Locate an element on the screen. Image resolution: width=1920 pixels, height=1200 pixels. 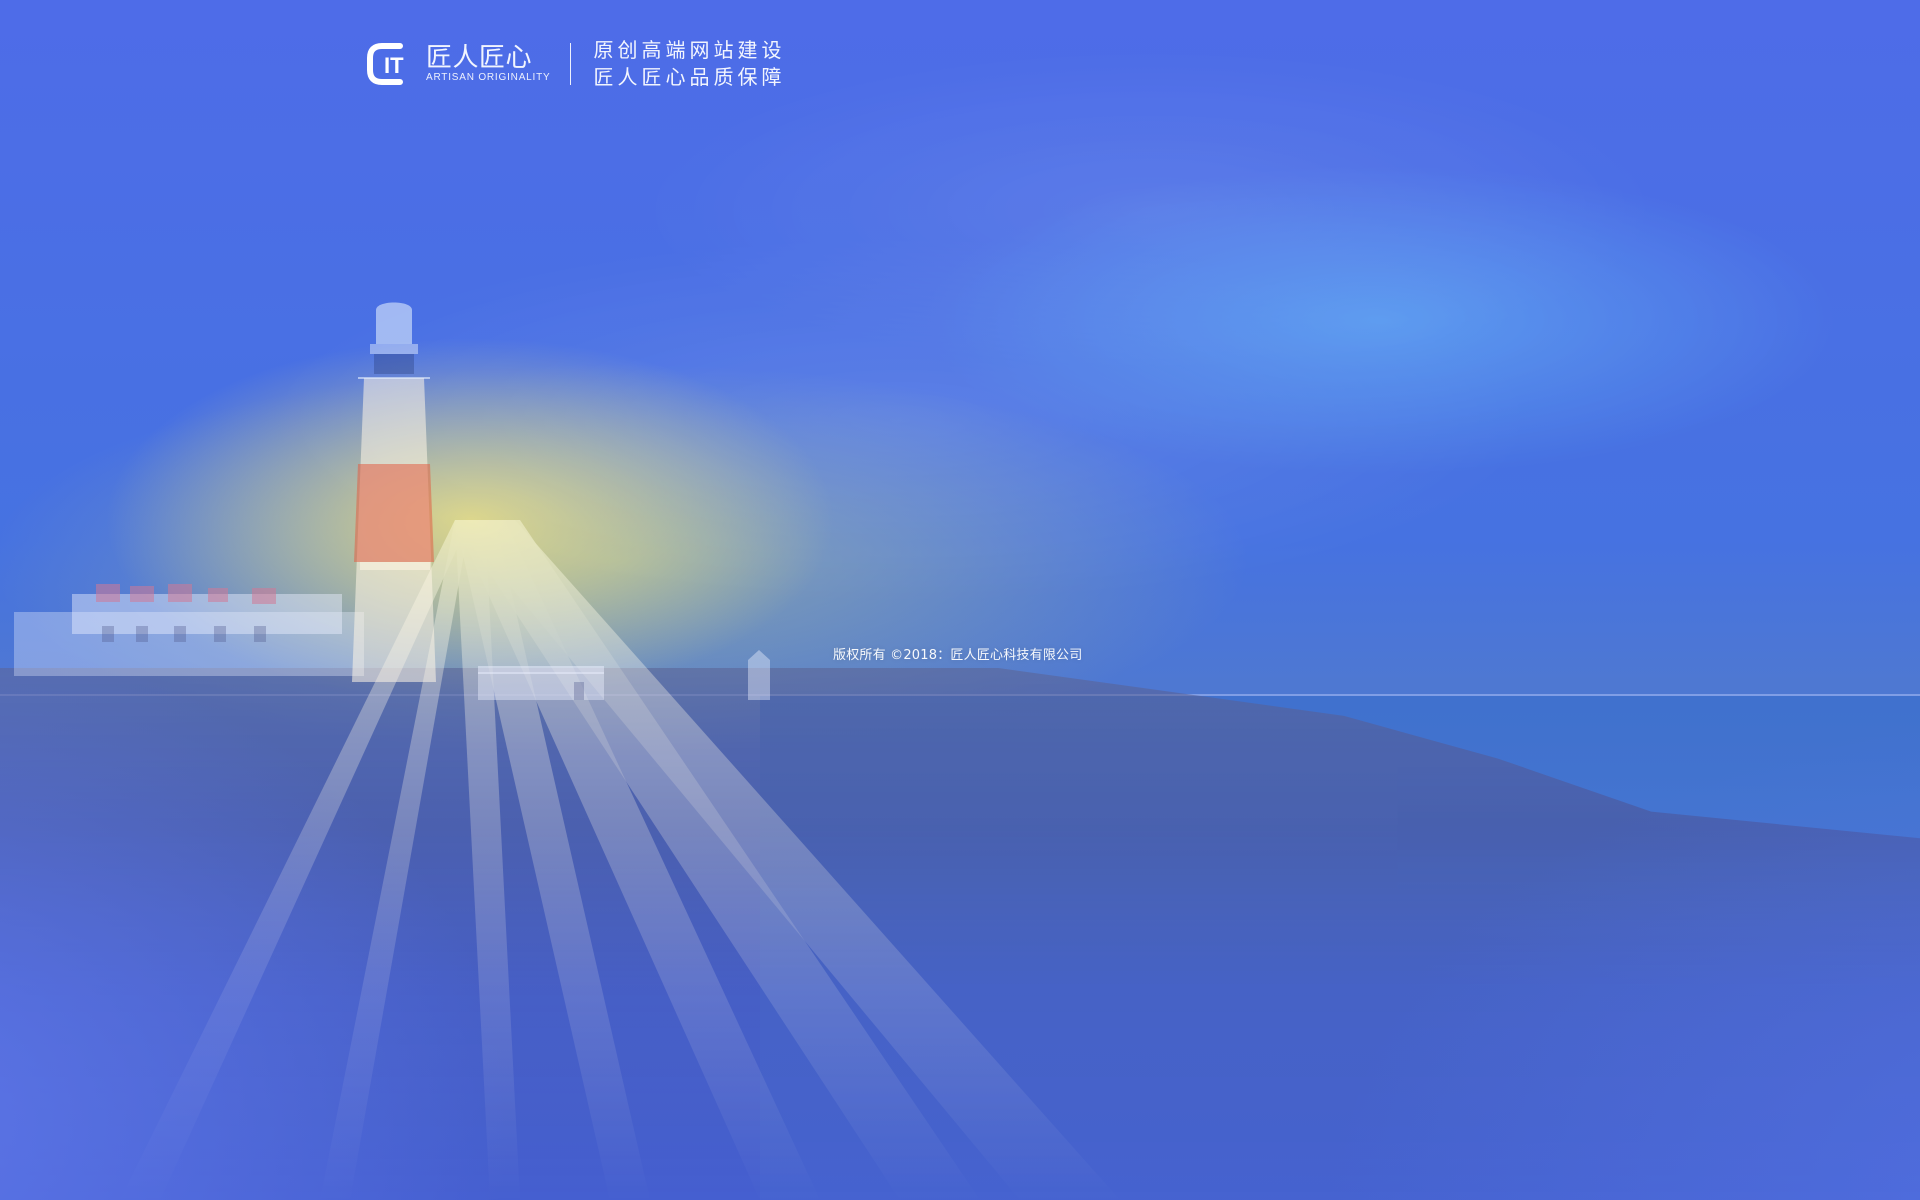
brand-name-en: ARTISAN ORIGINALITY is located at coordinates (488, 77).